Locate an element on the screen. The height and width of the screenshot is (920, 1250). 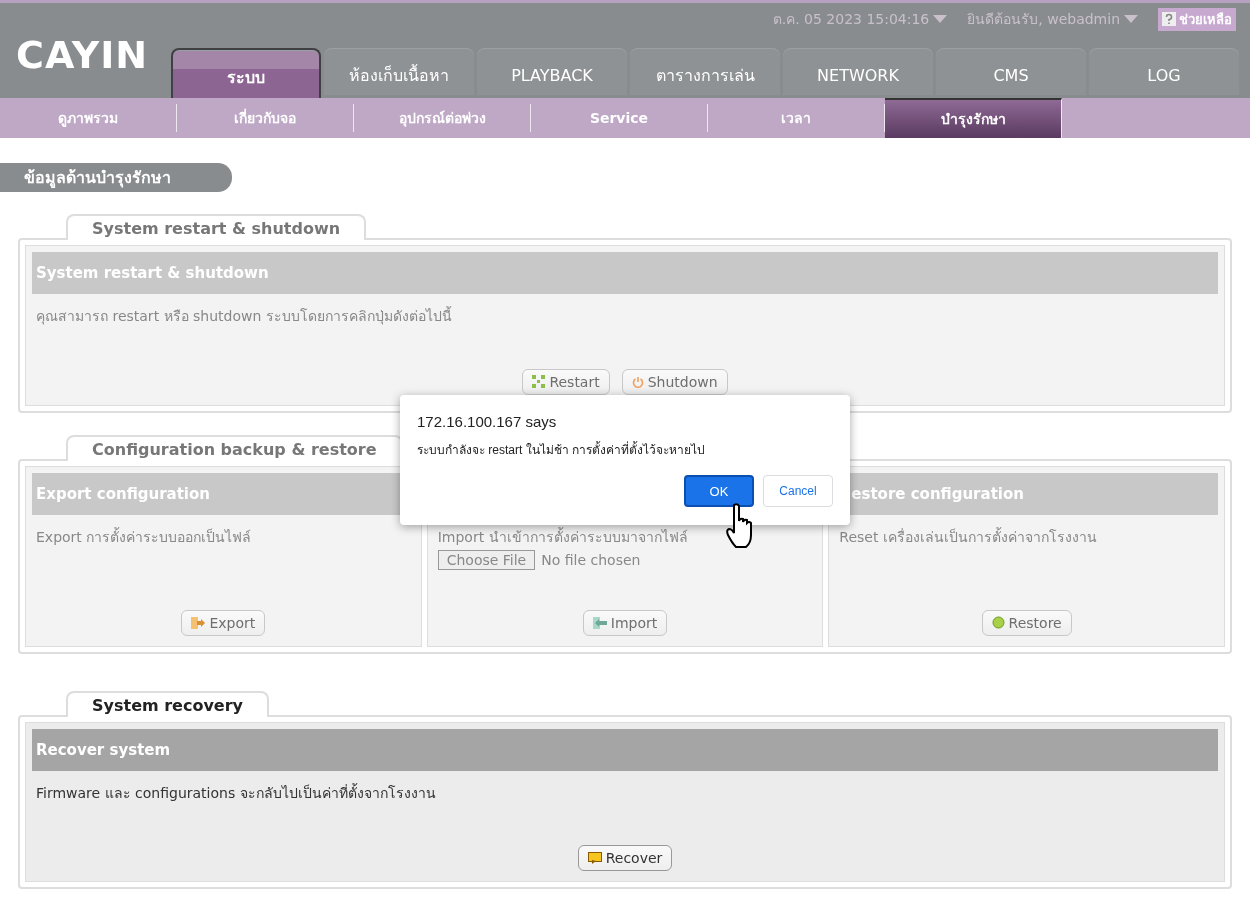
nav-tab: CMS is located at coordinates (1011, 71).